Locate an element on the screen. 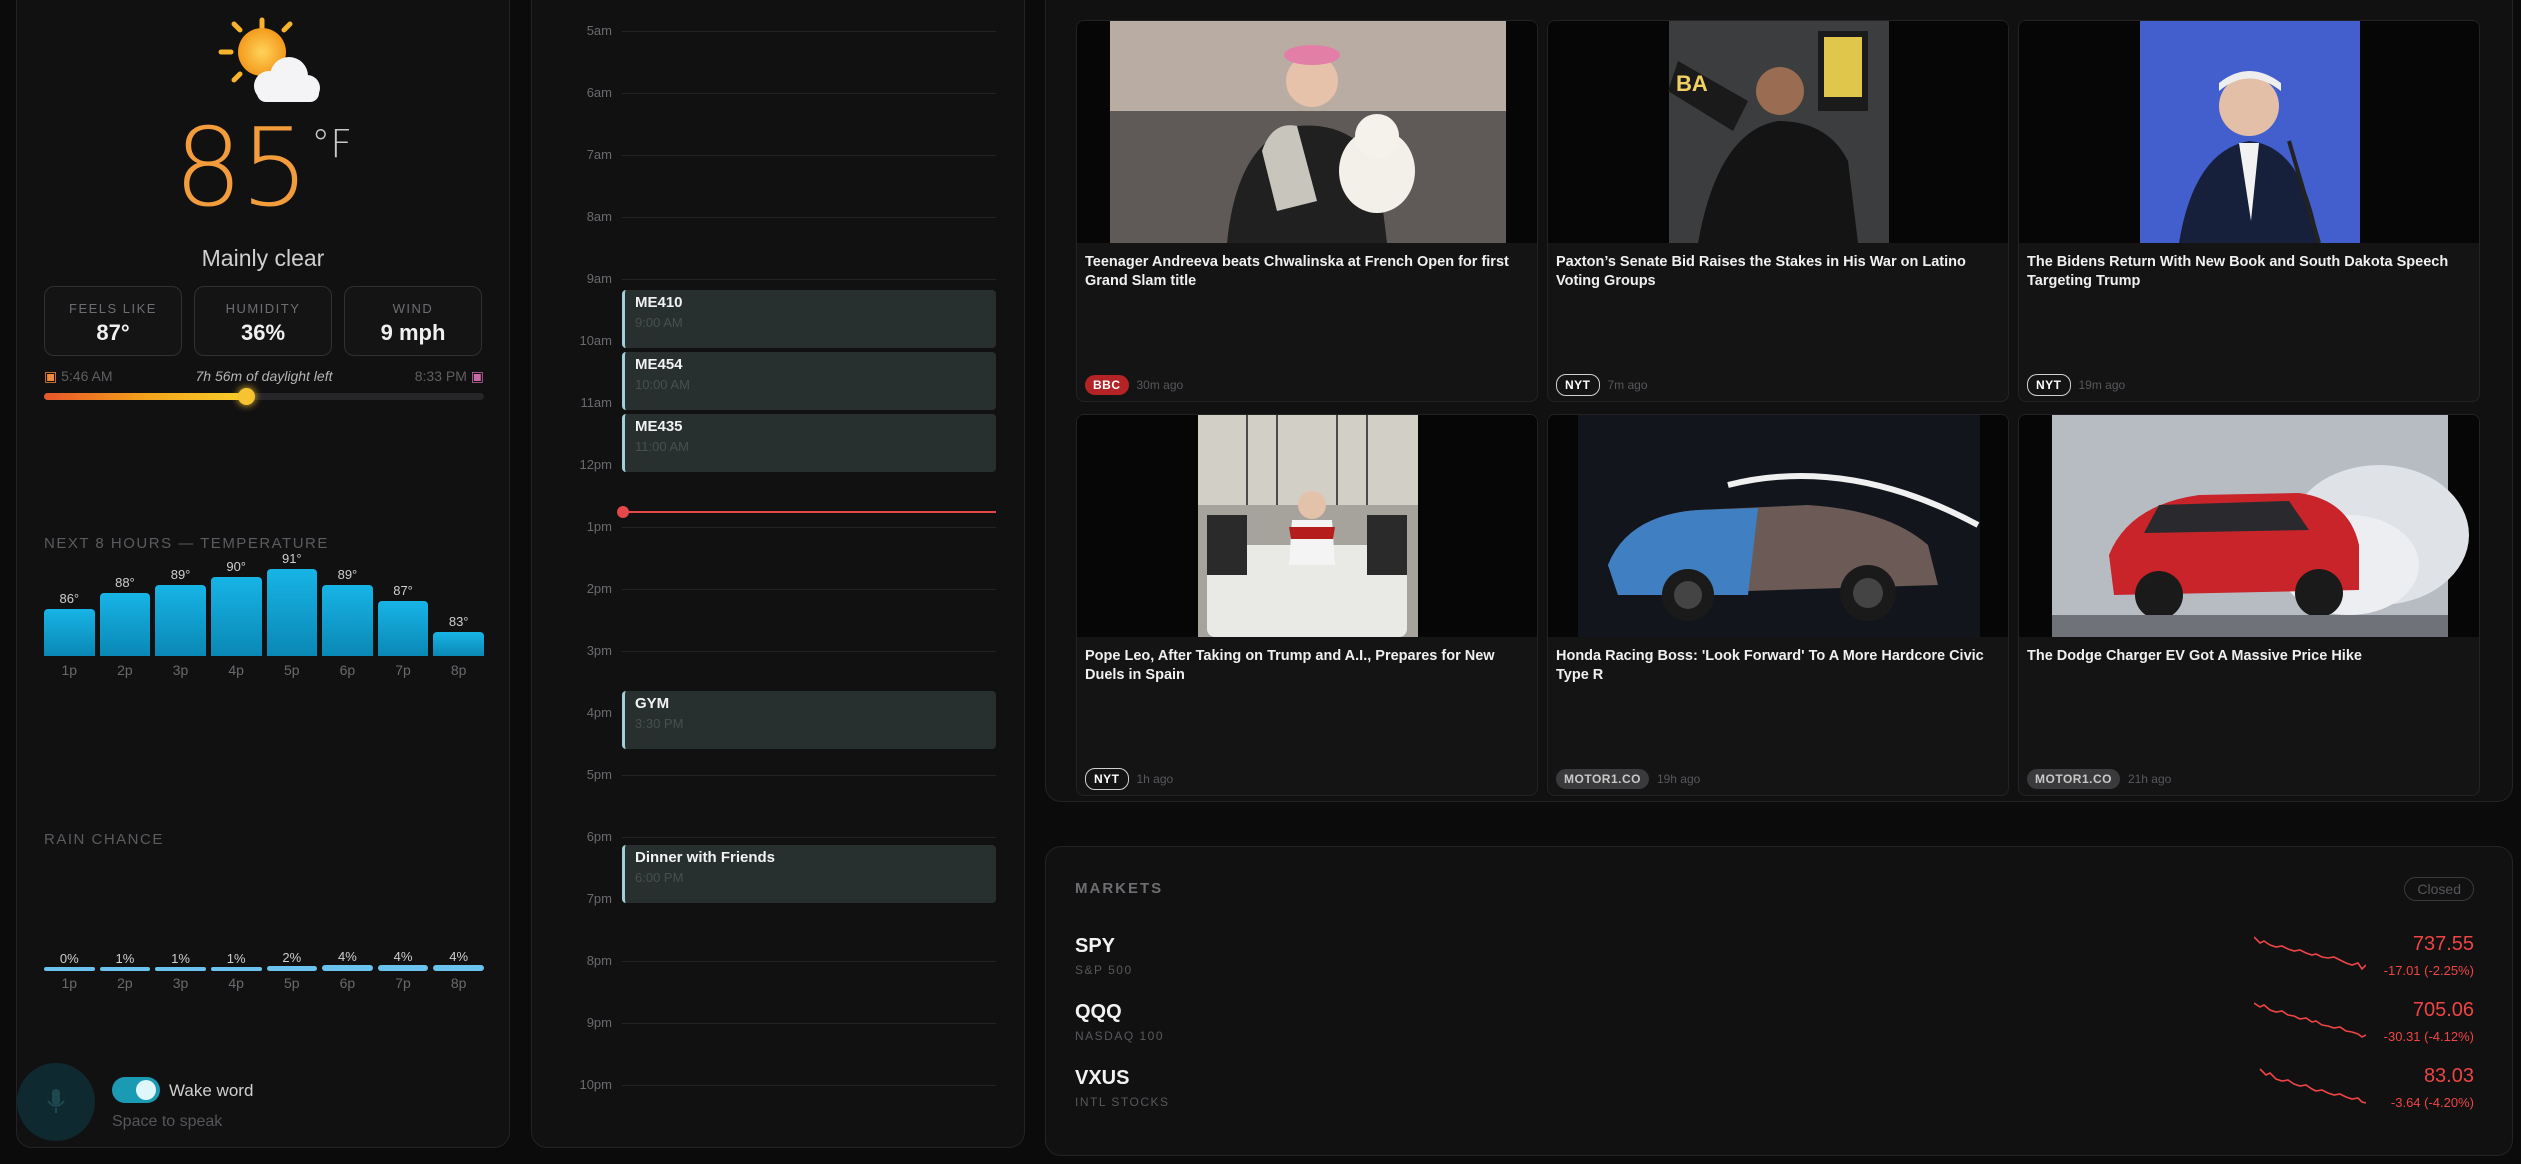 Image resolution: width=2521 pixels, height=1164 pixels. hour-label: 6pm is located at coordinates (599, 836).